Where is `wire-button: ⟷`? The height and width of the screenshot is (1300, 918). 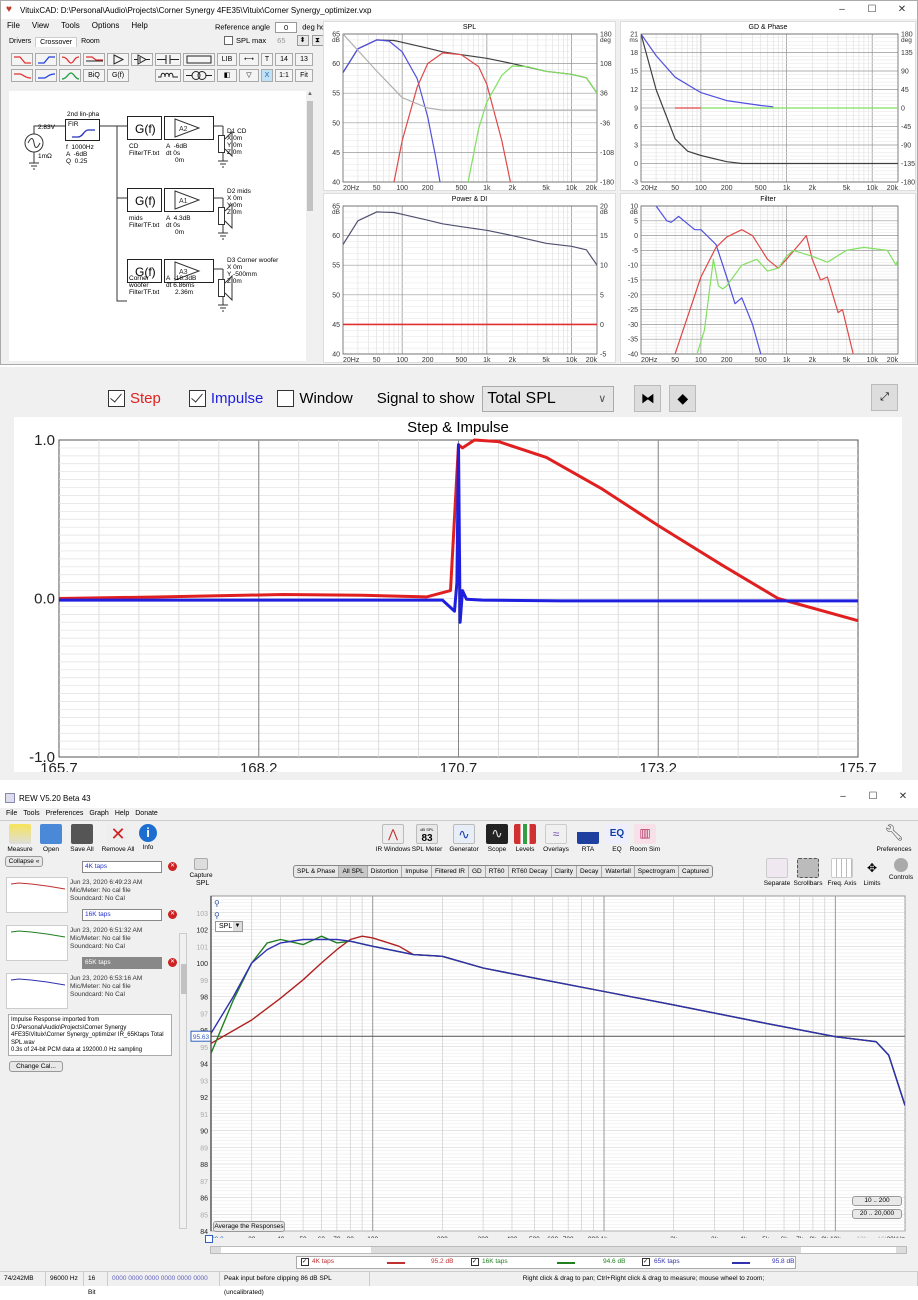 wire-button: ⟷ is located at coordinates (249, 59).